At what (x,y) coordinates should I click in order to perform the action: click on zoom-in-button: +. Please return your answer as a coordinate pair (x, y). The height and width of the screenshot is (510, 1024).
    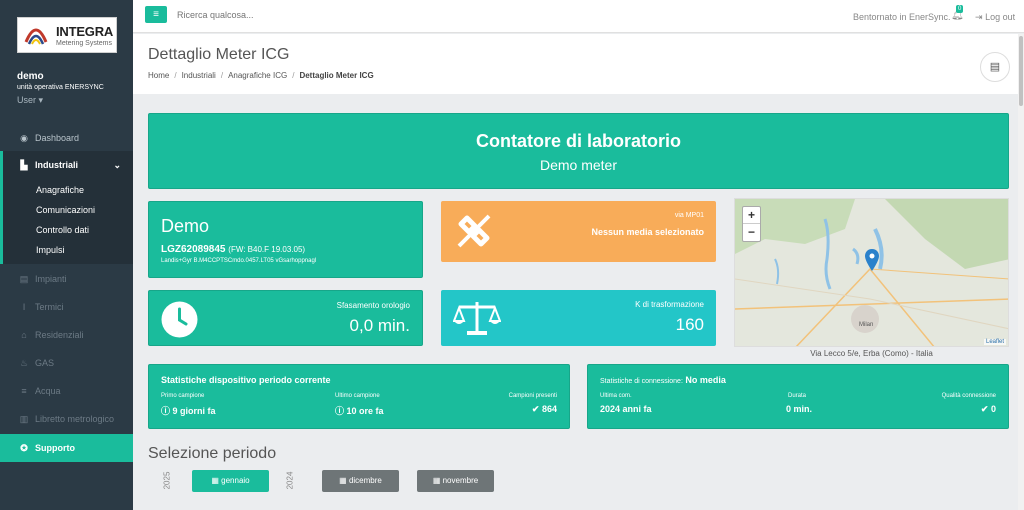
    Looking at the image, I should click on (751, 215).